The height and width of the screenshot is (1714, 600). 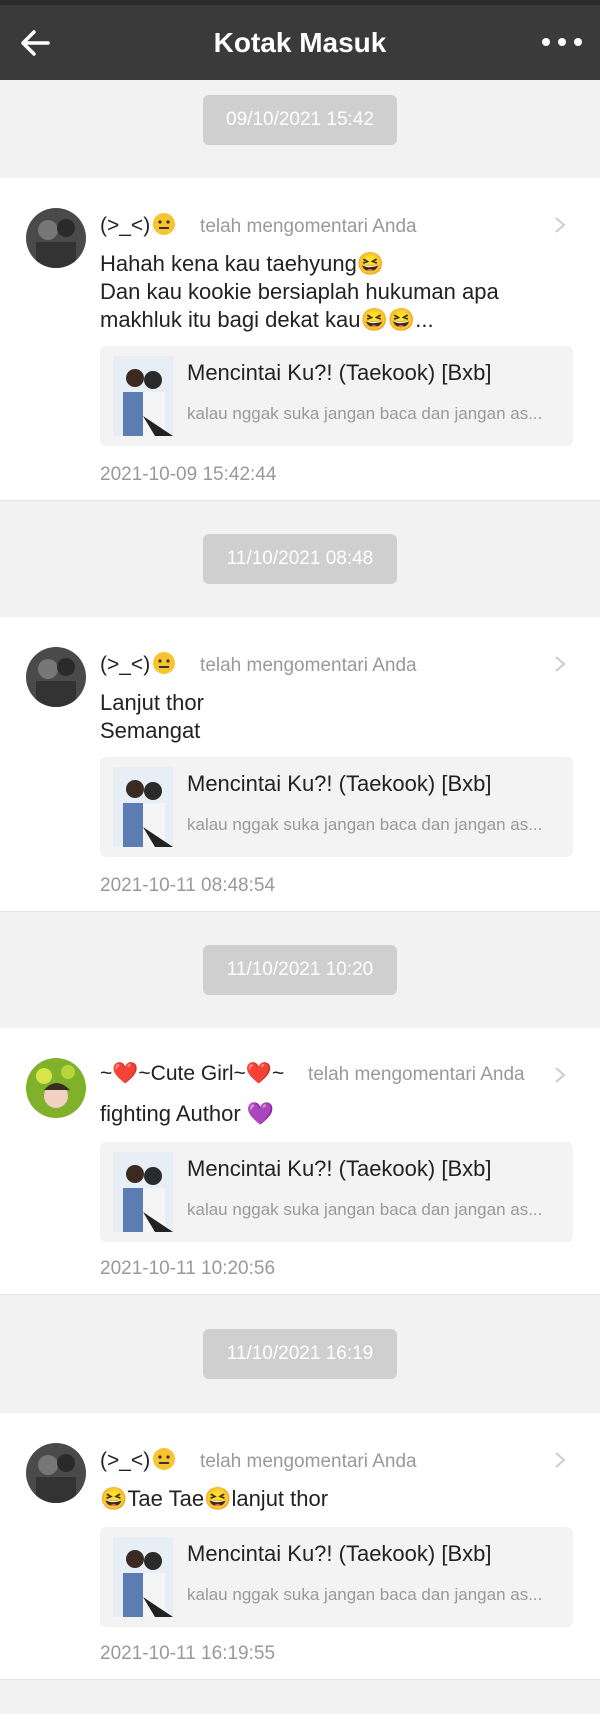 I want to click on comment-text: 😆Tae Tae😆lanjut thor, so click(x=214, y=1498).